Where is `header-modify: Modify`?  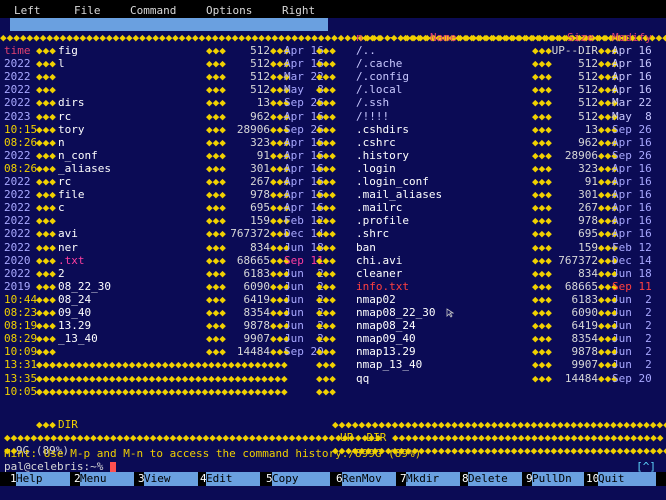 header-modify: Modify is located at coordinates (632, 37).